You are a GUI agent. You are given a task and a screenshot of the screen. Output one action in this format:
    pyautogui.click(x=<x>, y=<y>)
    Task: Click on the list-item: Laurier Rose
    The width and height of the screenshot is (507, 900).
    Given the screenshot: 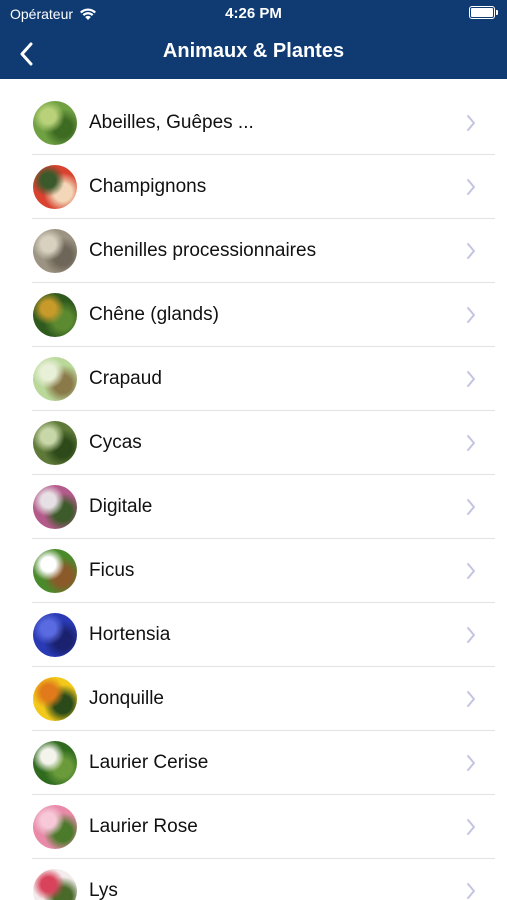 What is the action you would take?
    pyautogui.click(x=253, y=827)
    